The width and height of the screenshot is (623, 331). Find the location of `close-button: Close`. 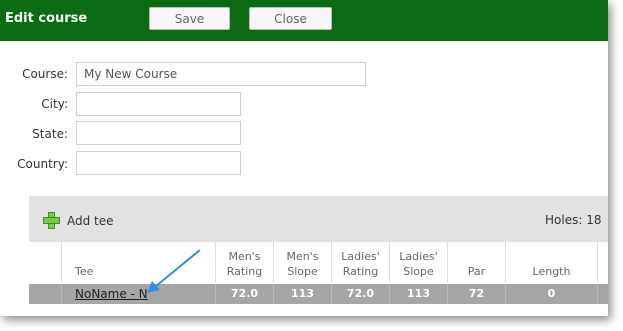

close-button: Close is located at coordinates (290, 18).